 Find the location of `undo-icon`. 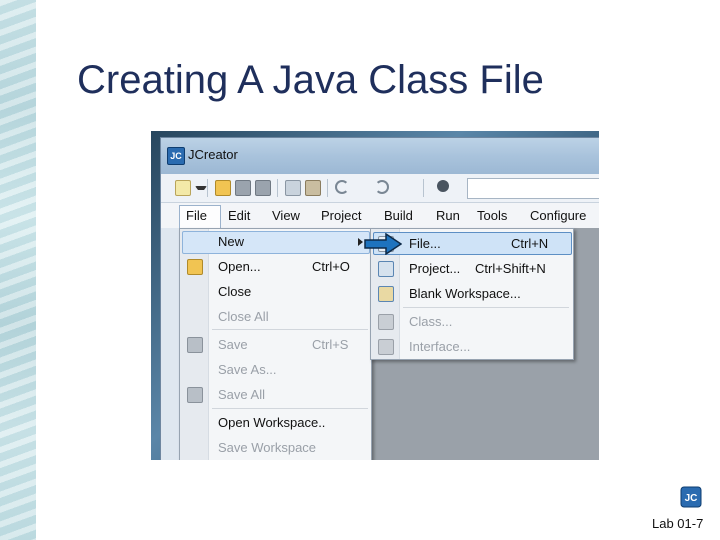

undo-icon is located at coordinates (342, 187).